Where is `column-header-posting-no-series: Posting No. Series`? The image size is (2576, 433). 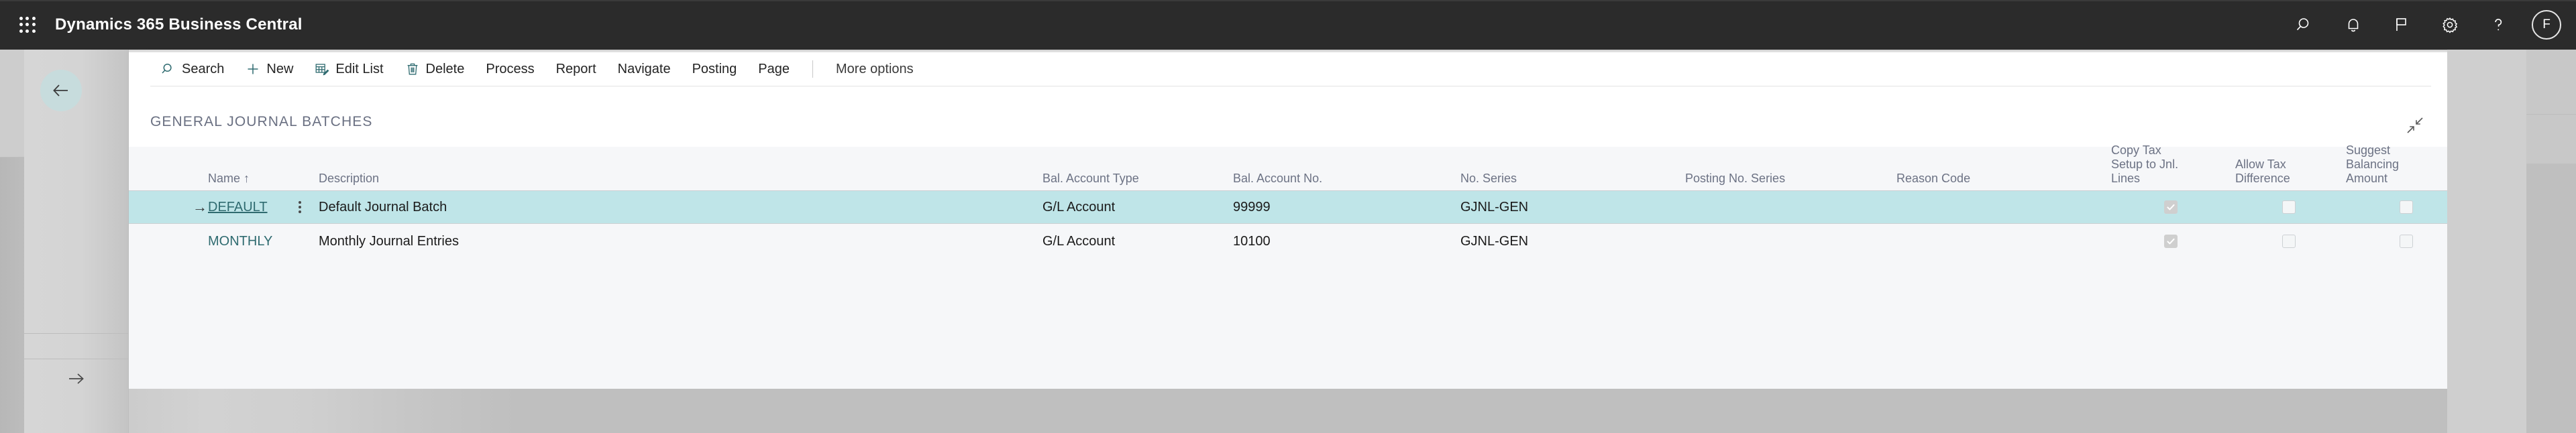 column-header-posting-no-series: Posting No. Series is located at coordinates (1735, 181).